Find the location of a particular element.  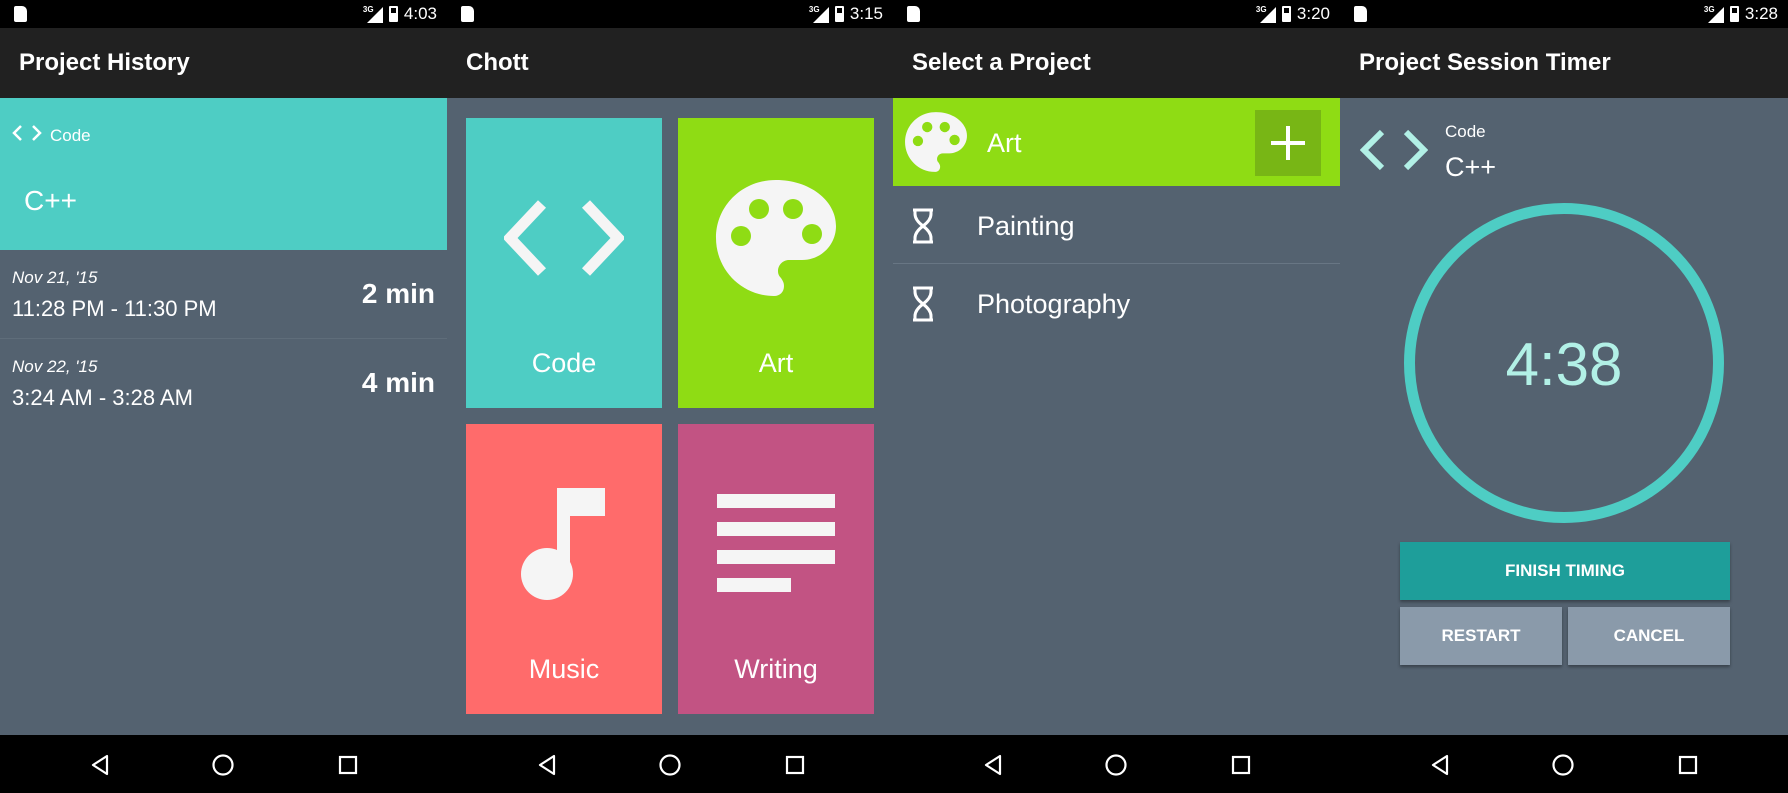

status-bar: 3G 3:28 is located at coordinates (1564, 14).